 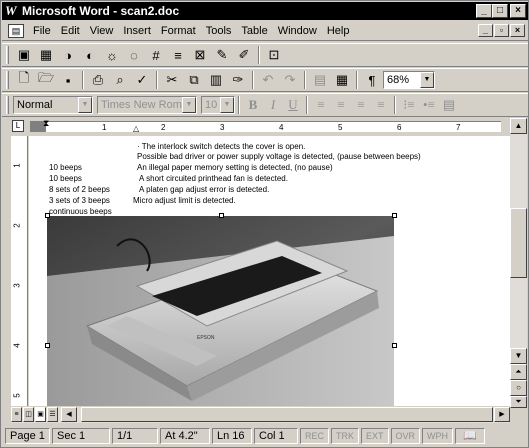 I want to click on minimize-button: _, so click(x=484, y=11).